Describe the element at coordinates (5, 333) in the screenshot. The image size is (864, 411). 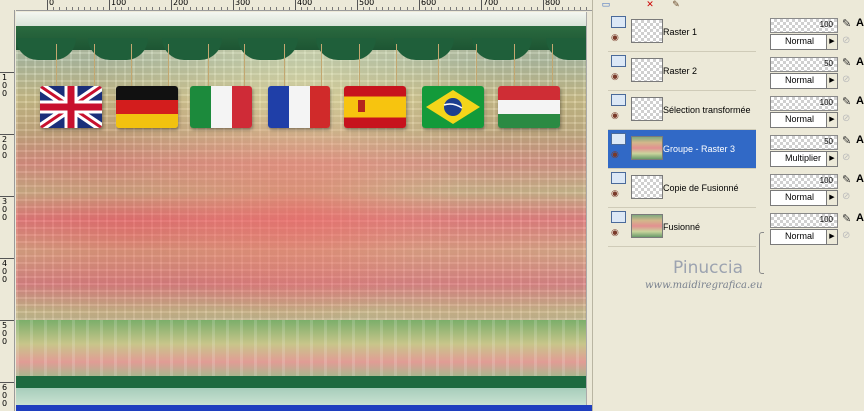
I see `ruler-label: 5 0 0` at that location.